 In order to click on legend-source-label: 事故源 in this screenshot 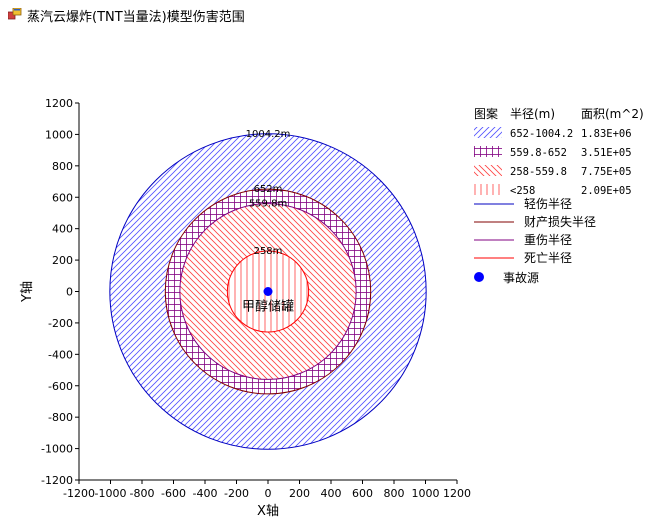, I will do `click(521, 277)`.